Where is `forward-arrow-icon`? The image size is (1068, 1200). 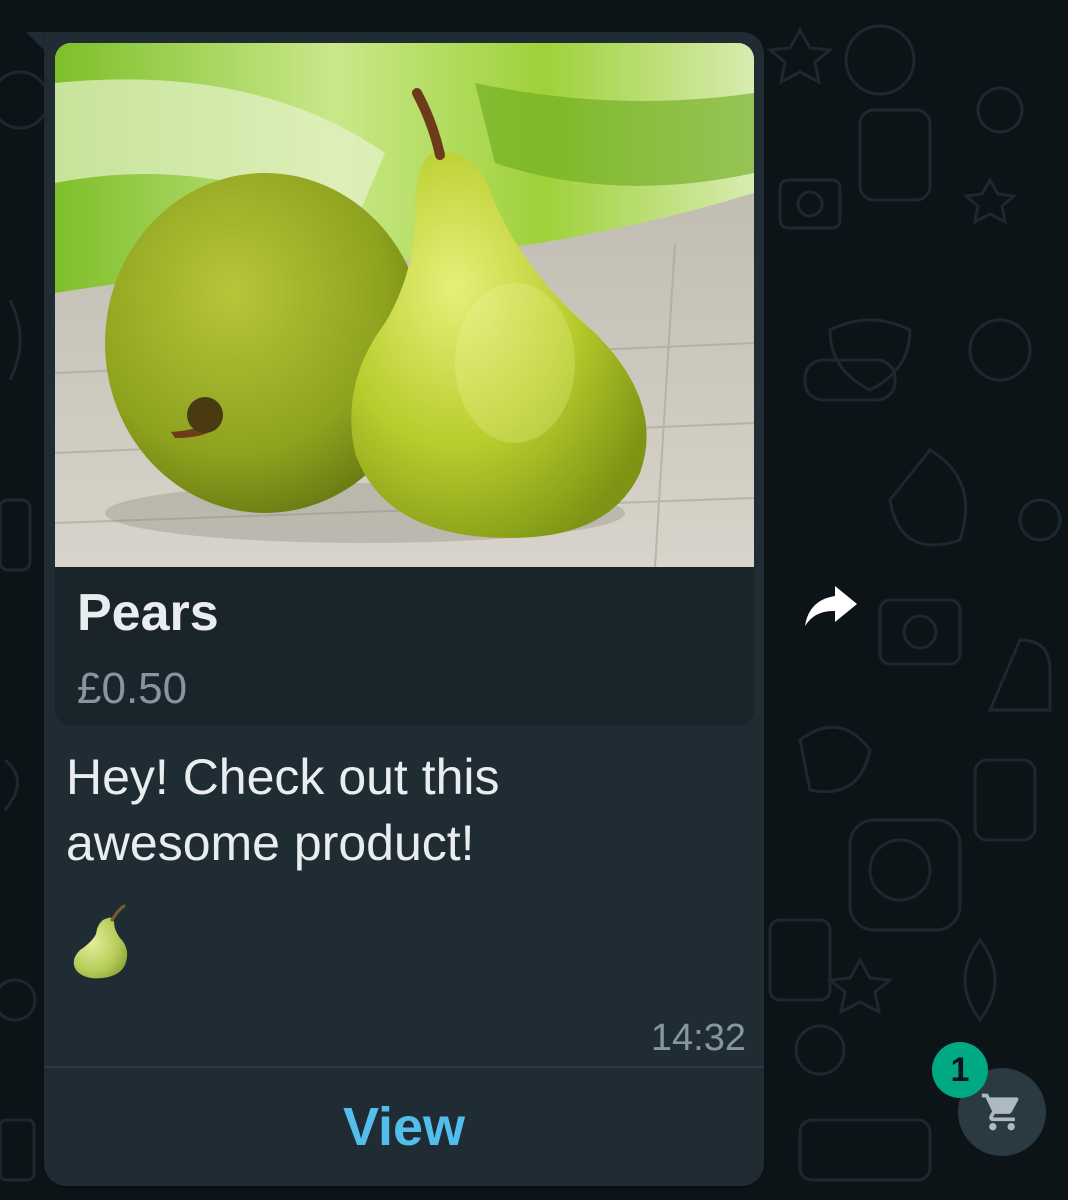
forward-arrow-icon is located at coordinates (831, 606).